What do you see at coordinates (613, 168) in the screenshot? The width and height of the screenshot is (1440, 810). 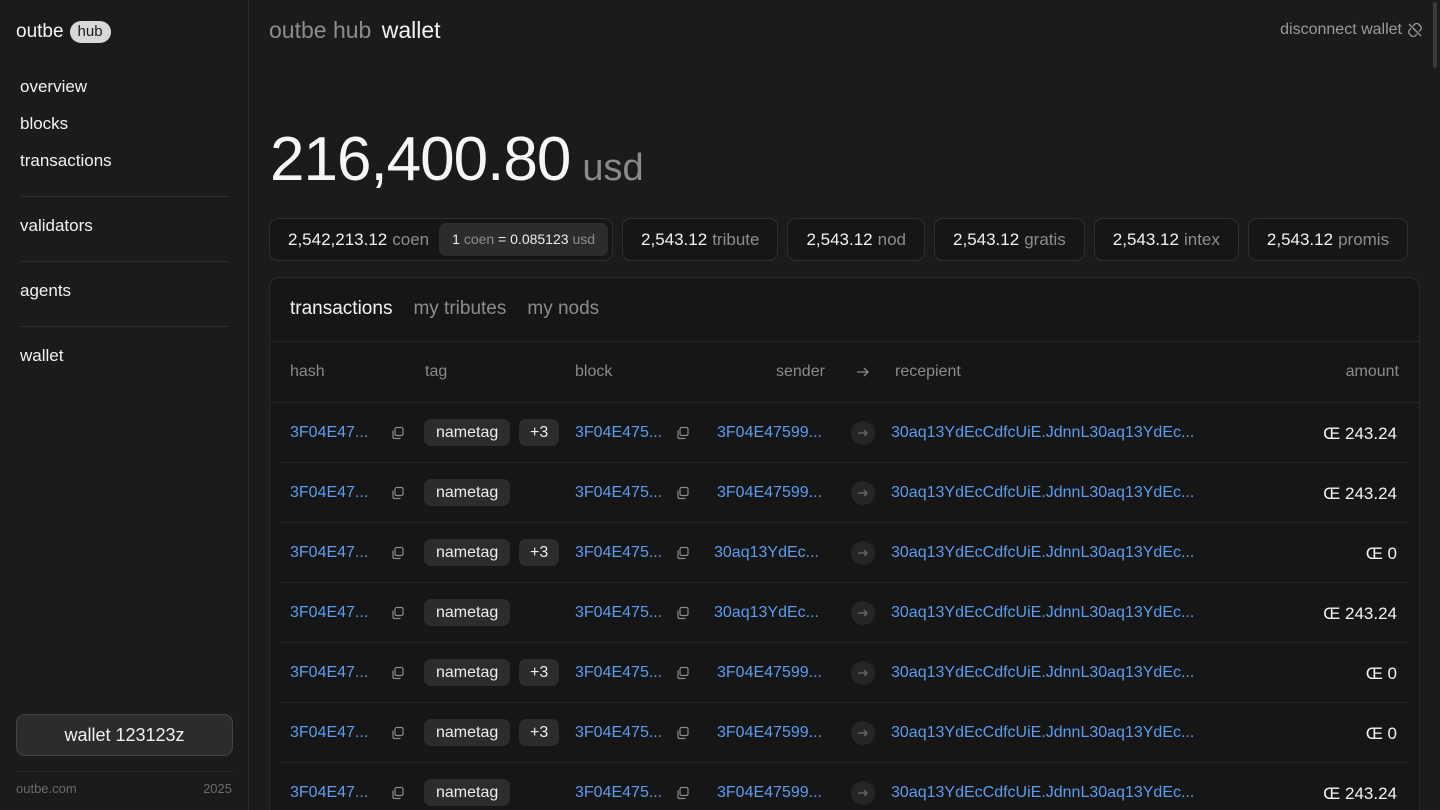 I see `balance-unit: usd` at bounding box center [613, 168].